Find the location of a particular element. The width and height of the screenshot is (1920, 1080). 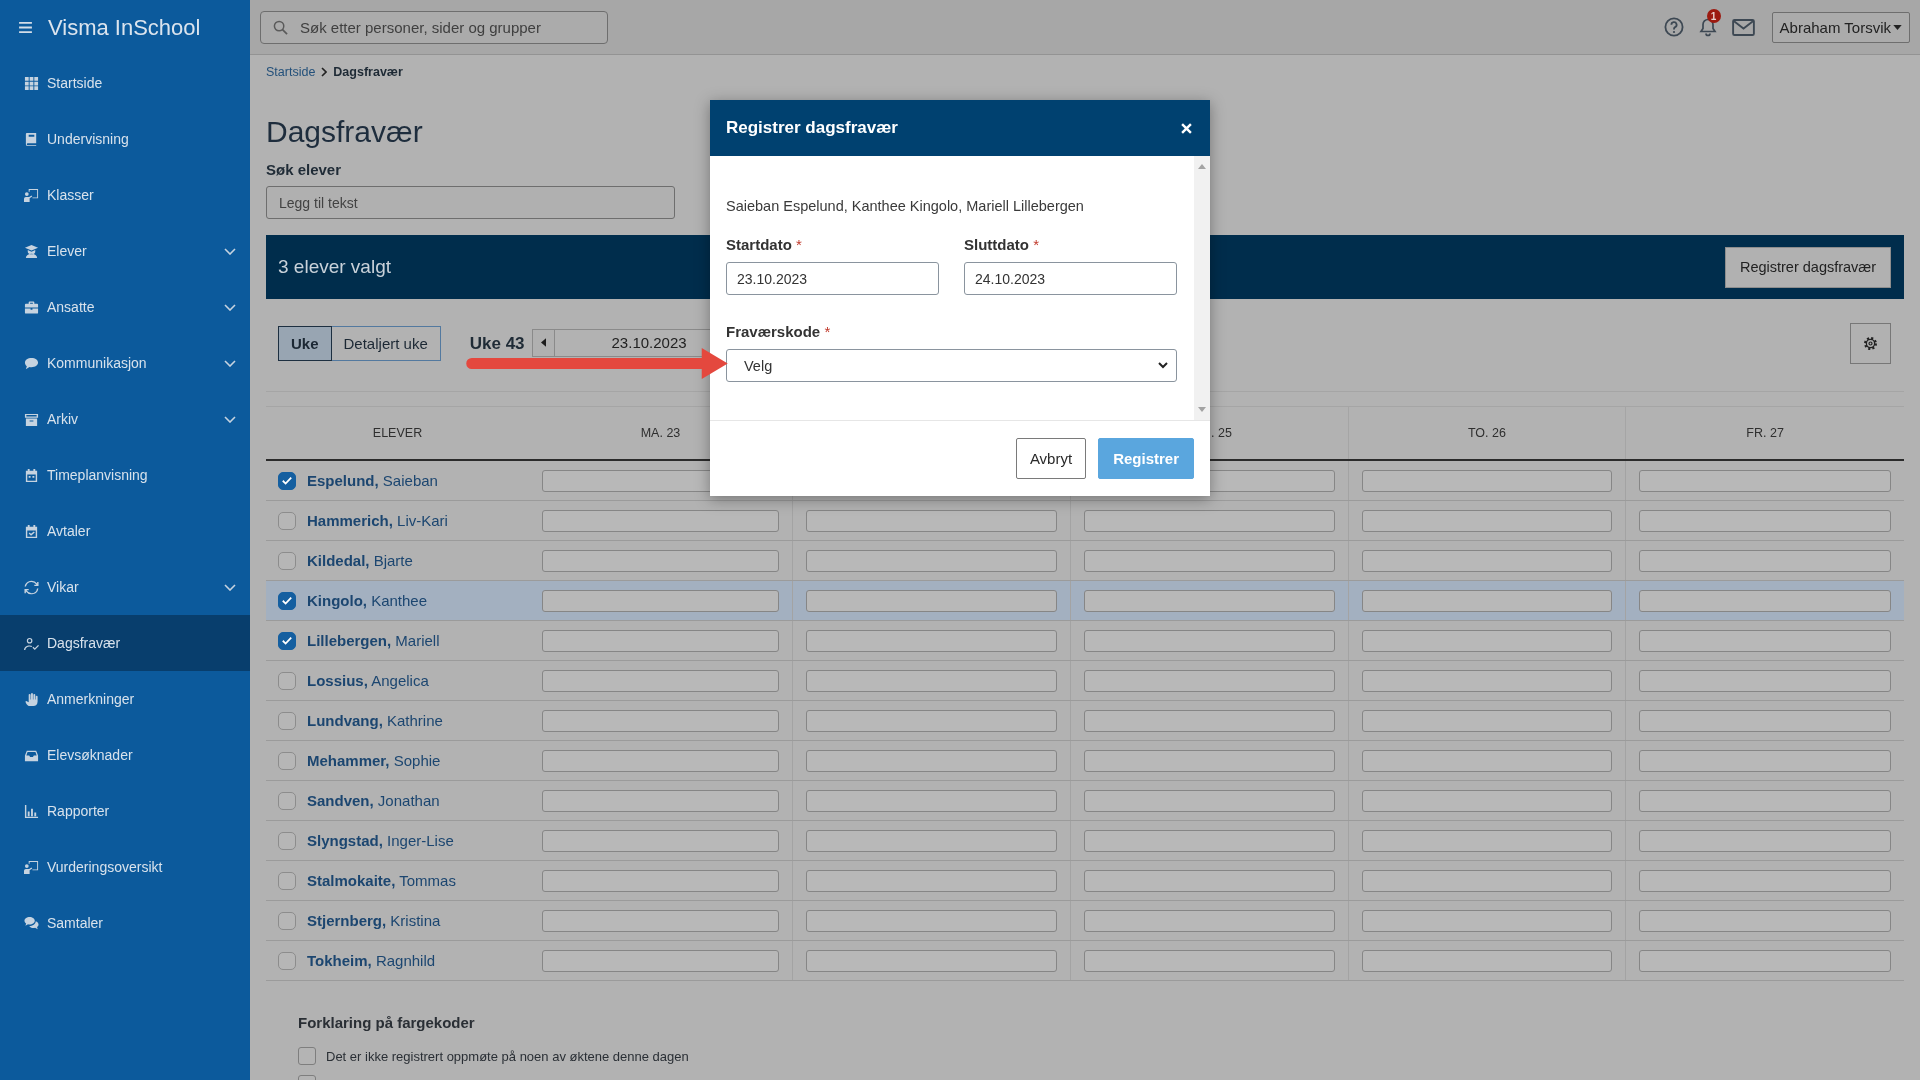

date-field: 24.10.2023 is located at coordinates (1070, 278).